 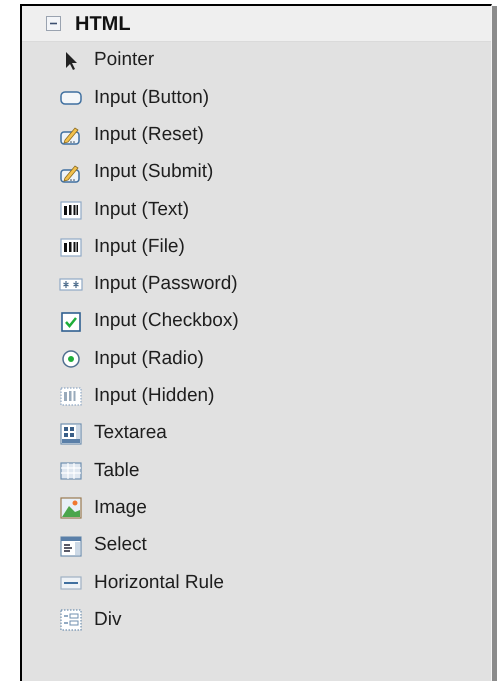 What do you see at coordinates (166, 321) in the screenshot?
I see `toolbox-item: Input (Checkbox)` at bounding box center [166, 321].